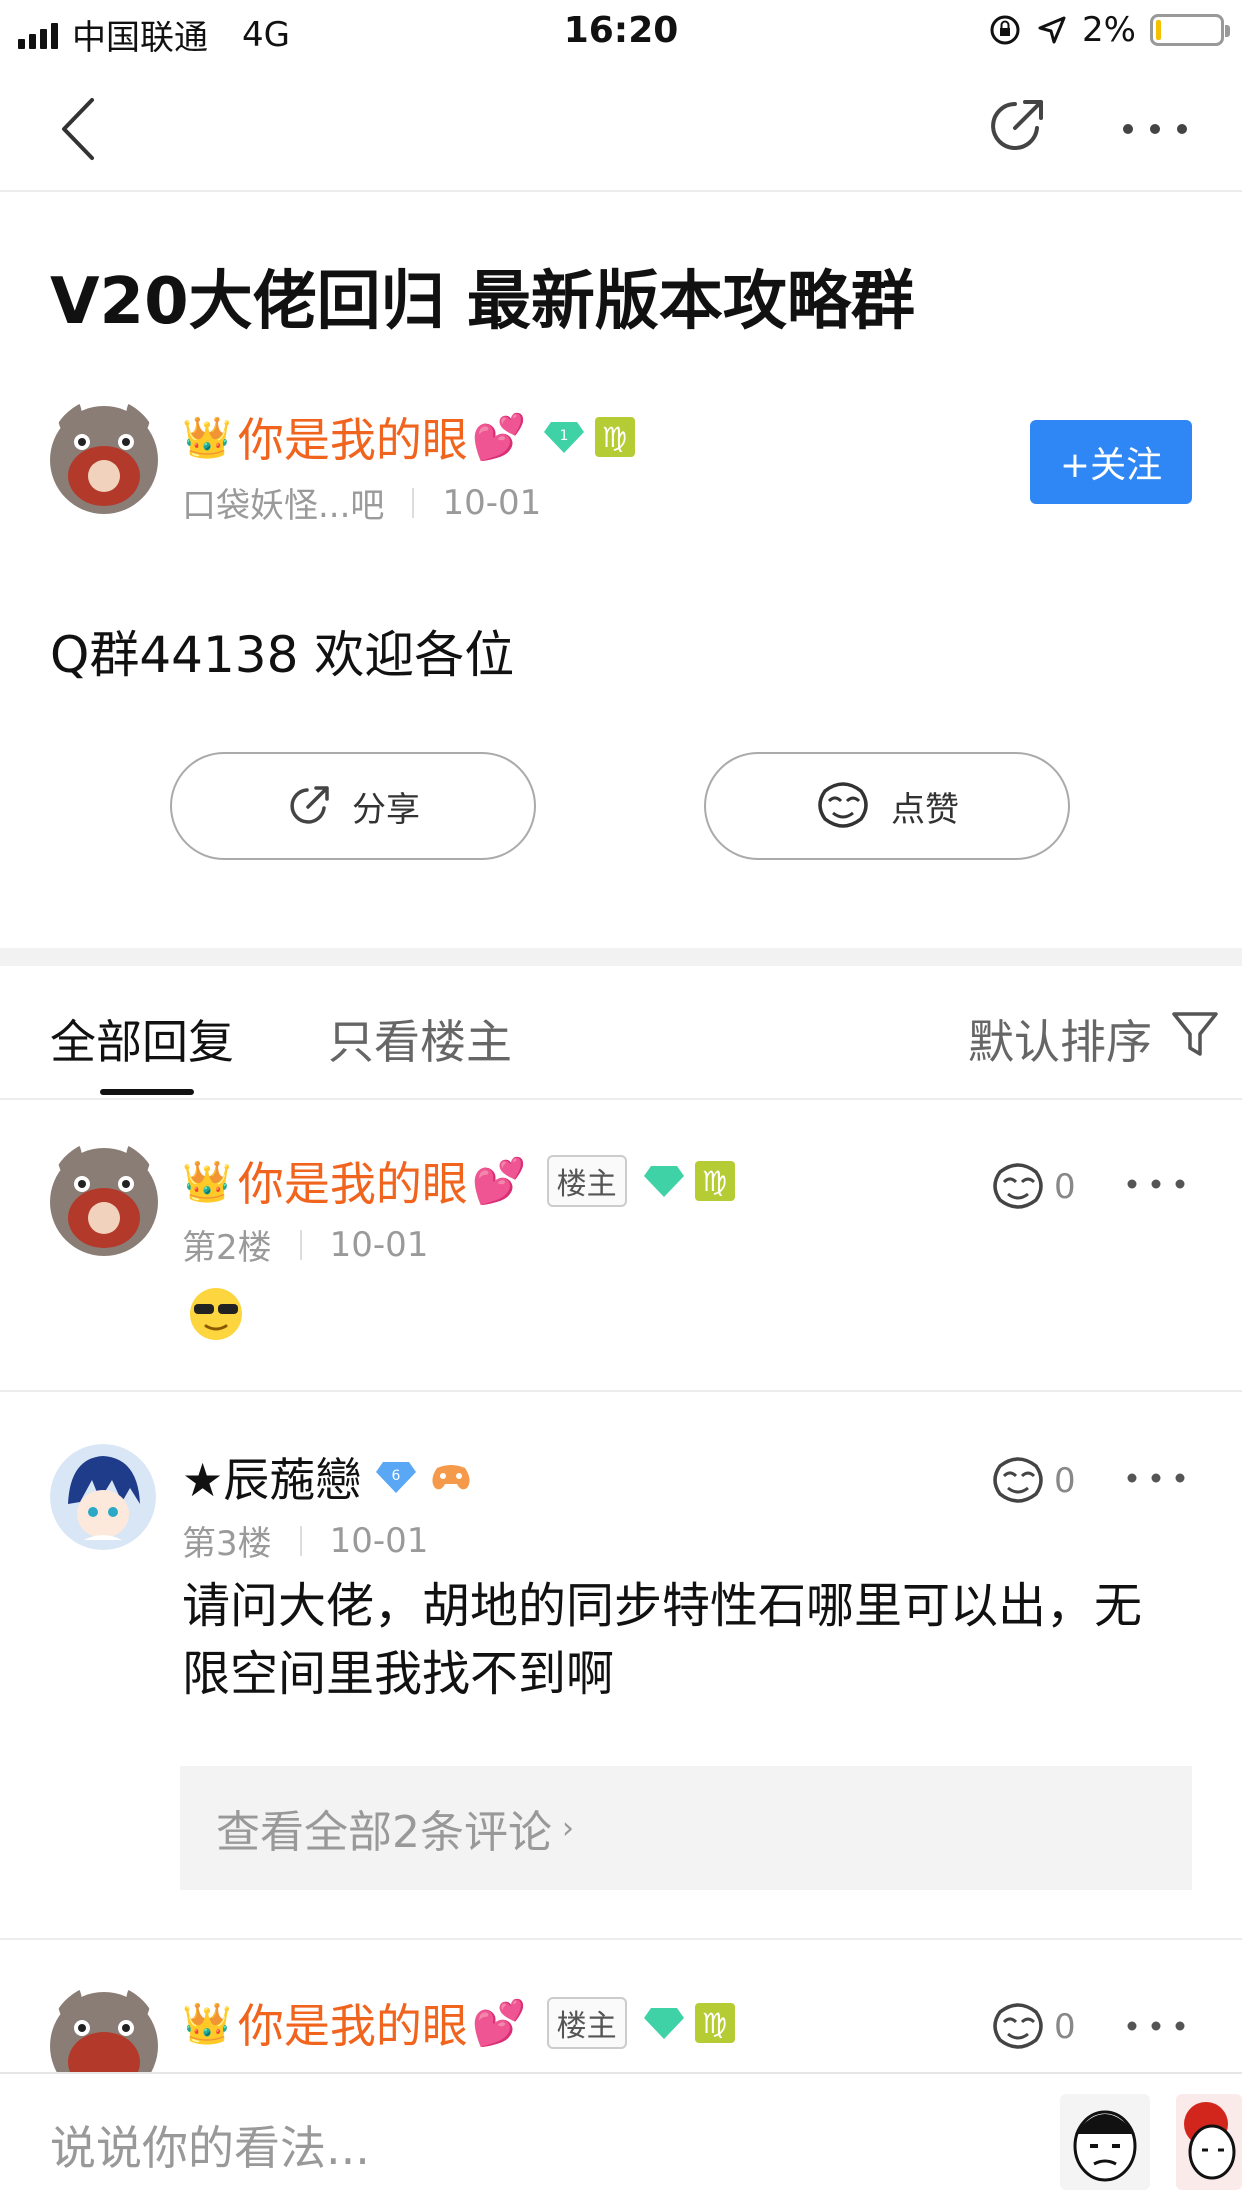 Image resolution: width=1242 pixels, height=2208 pixels. What do you see at coordinates (925, 809) in the screenshot?
I see `like-label: 点赞` at bounding box center [925, 809].